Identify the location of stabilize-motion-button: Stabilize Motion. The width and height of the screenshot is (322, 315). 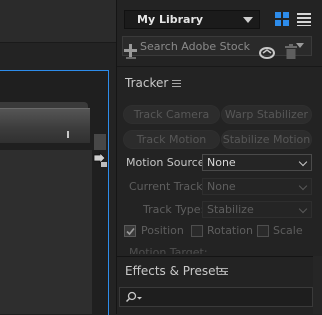
(266, 139).